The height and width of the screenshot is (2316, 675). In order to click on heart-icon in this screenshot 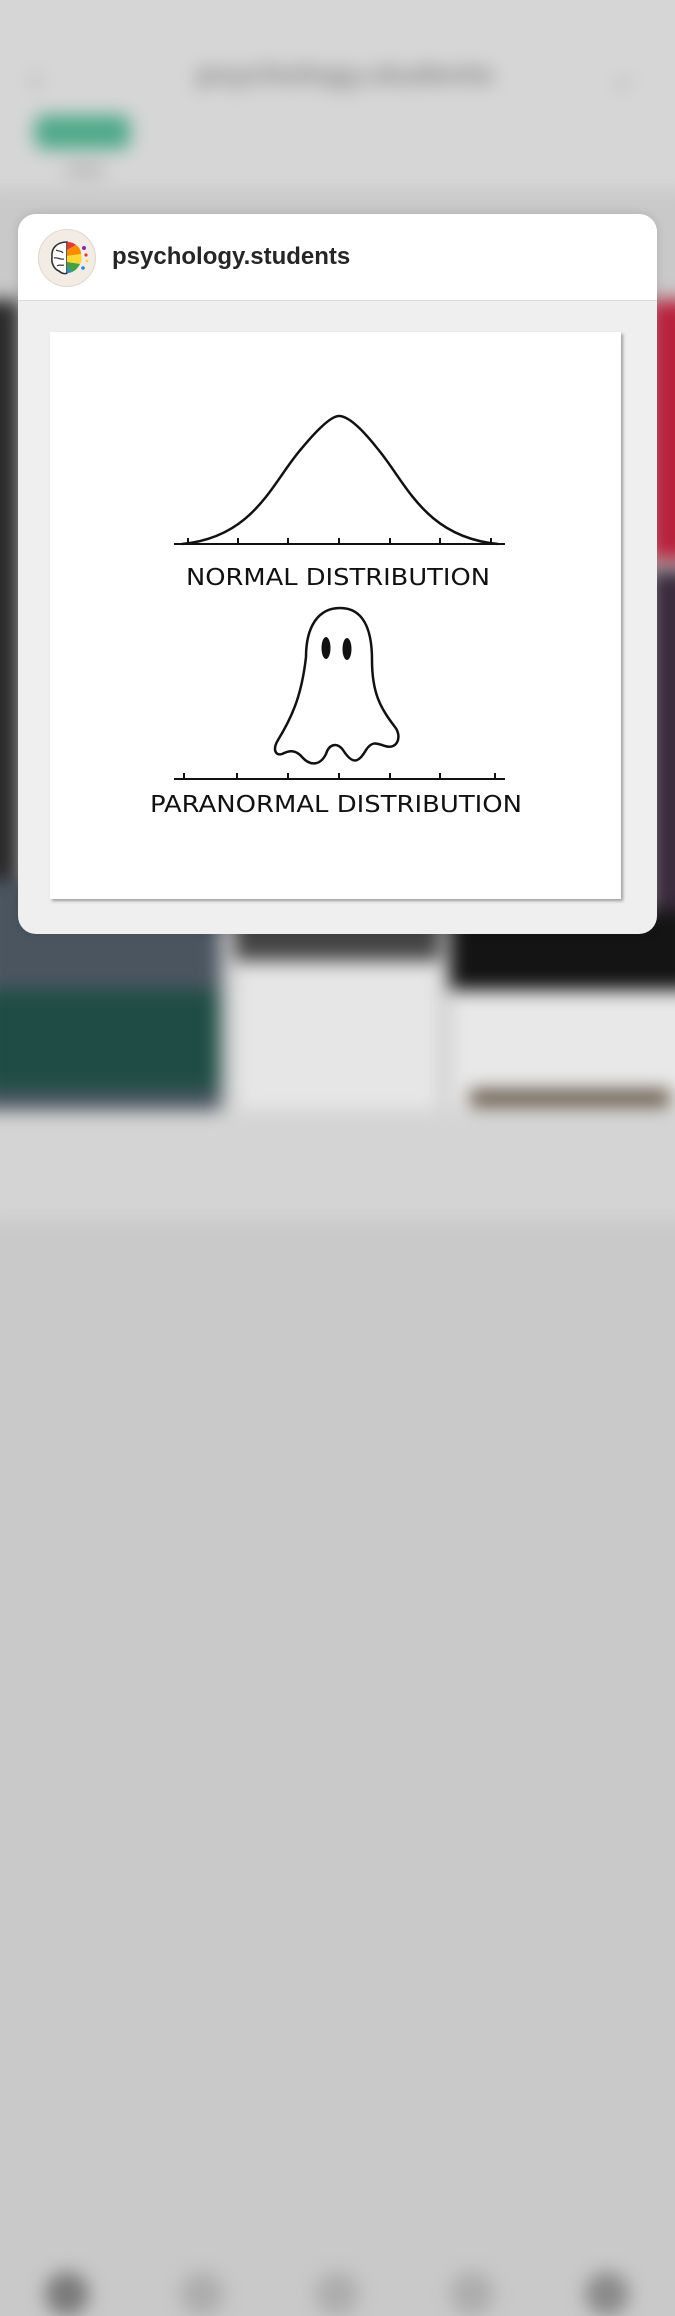, I will do `click(472, 2294)`.